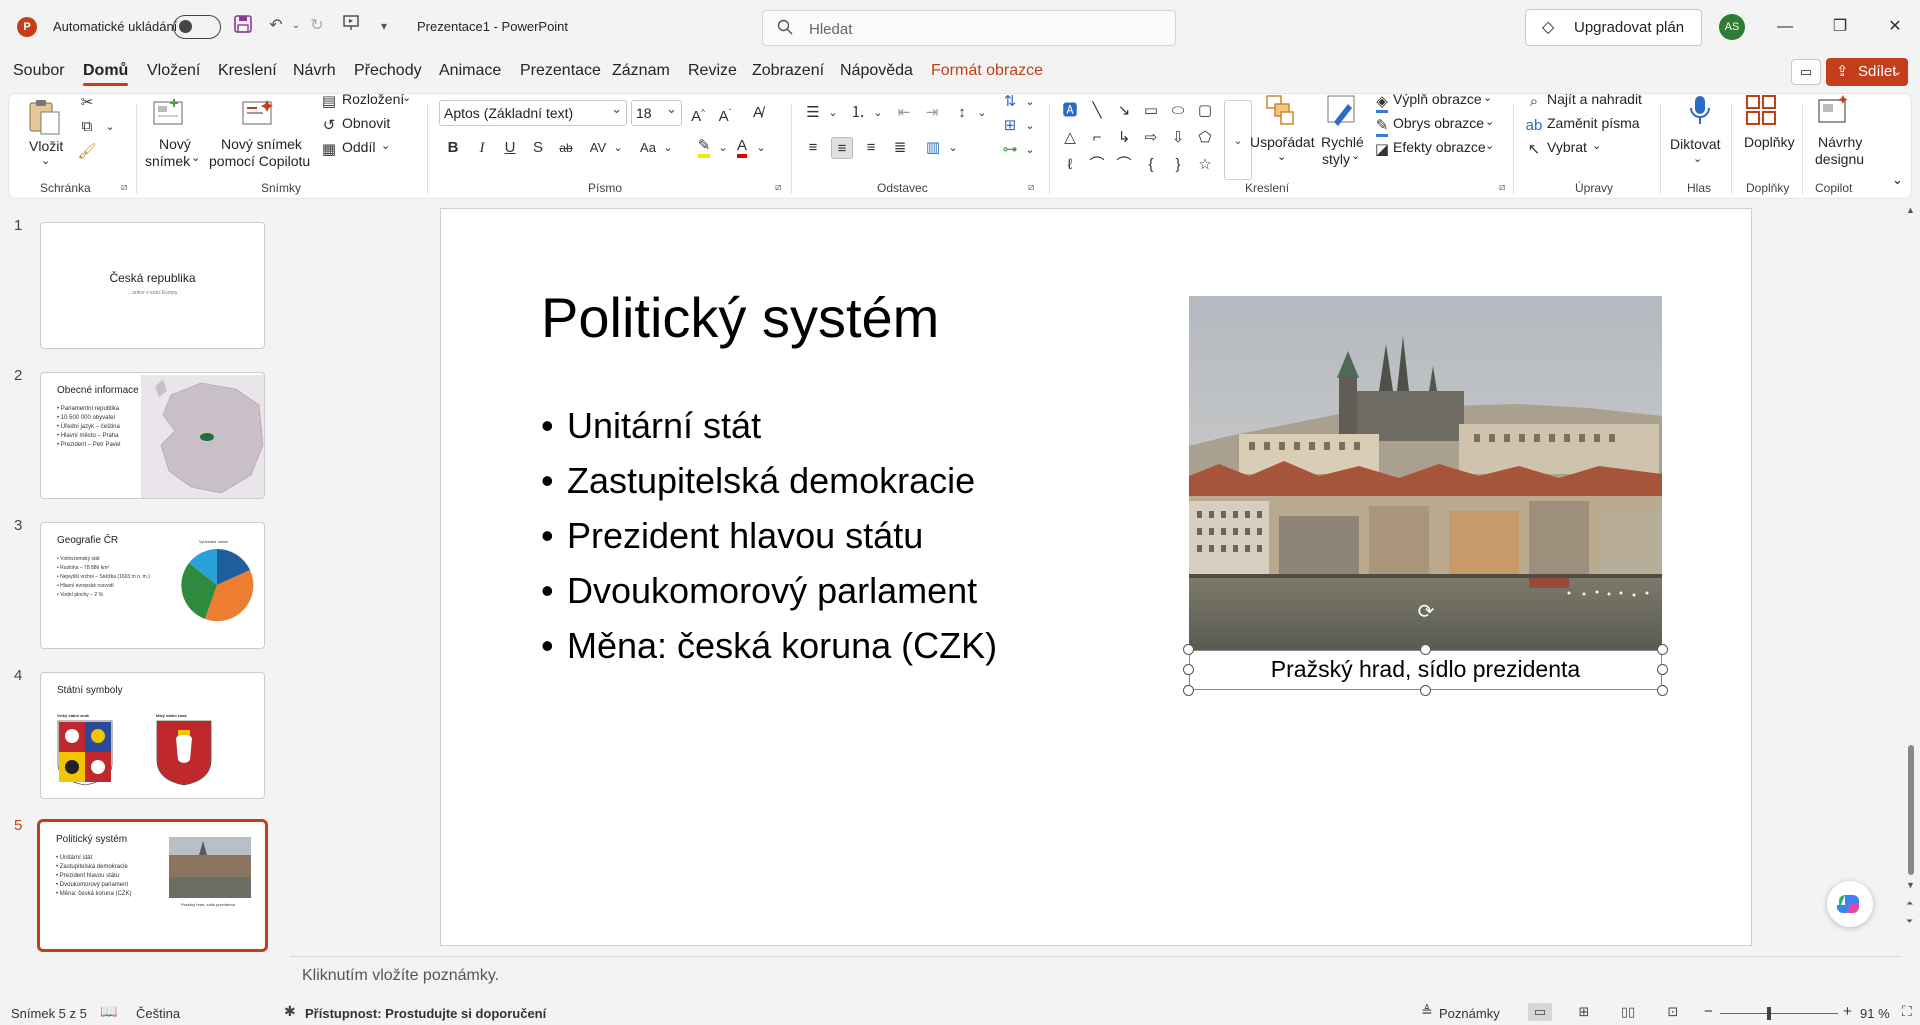  I want to click on new-slide-label-1: Nový, so click(175, 144).